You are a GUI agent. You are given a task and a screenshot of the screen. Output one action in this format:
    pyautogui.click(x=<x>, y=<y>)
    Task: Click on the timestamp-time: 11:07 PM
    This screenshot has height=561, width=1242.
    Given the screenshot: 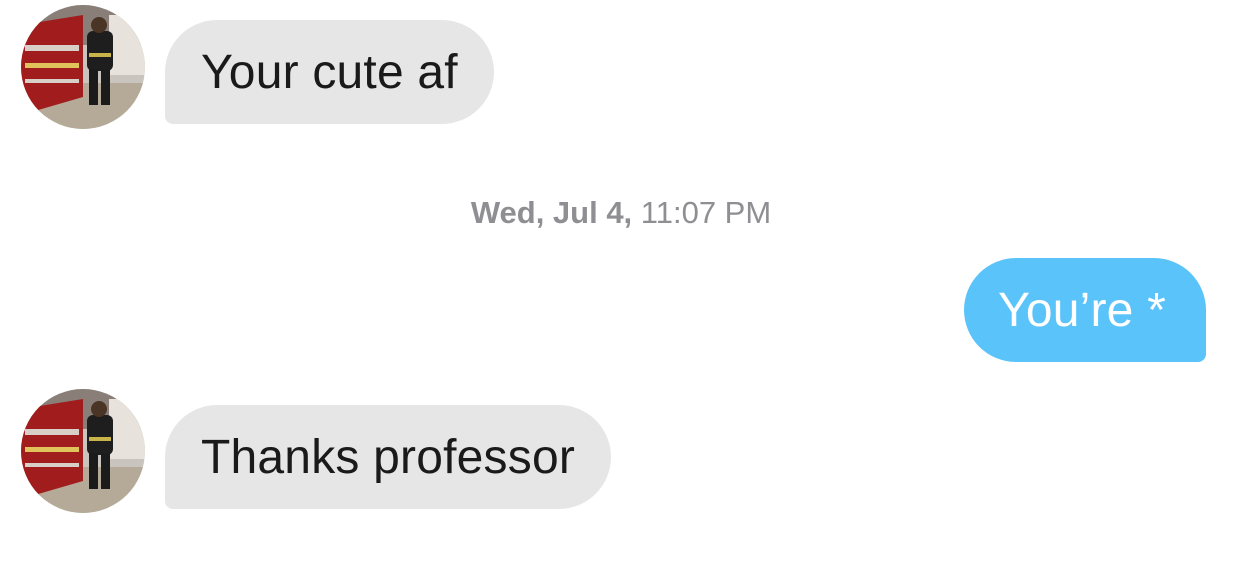 What is the action you would take?
    pyautogui.click(x=706, y=212)
    